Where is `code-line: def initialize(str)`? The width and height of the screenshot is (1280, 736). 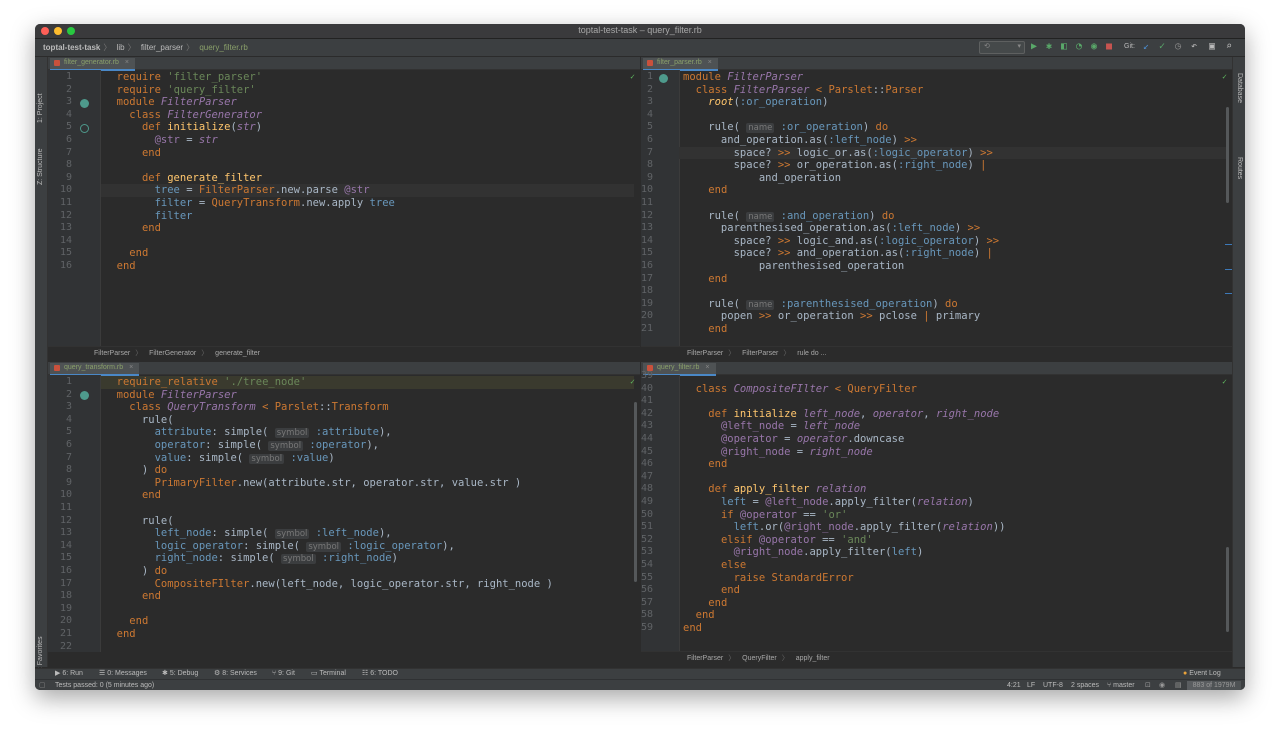 code-line: def initialize(str) is located at coordinates (183, 127).